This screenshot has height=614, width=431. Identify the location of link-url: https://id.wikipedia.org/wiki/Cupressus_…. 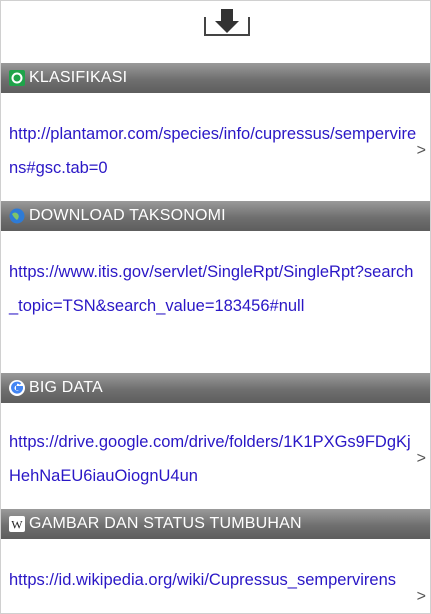
(209, 580).